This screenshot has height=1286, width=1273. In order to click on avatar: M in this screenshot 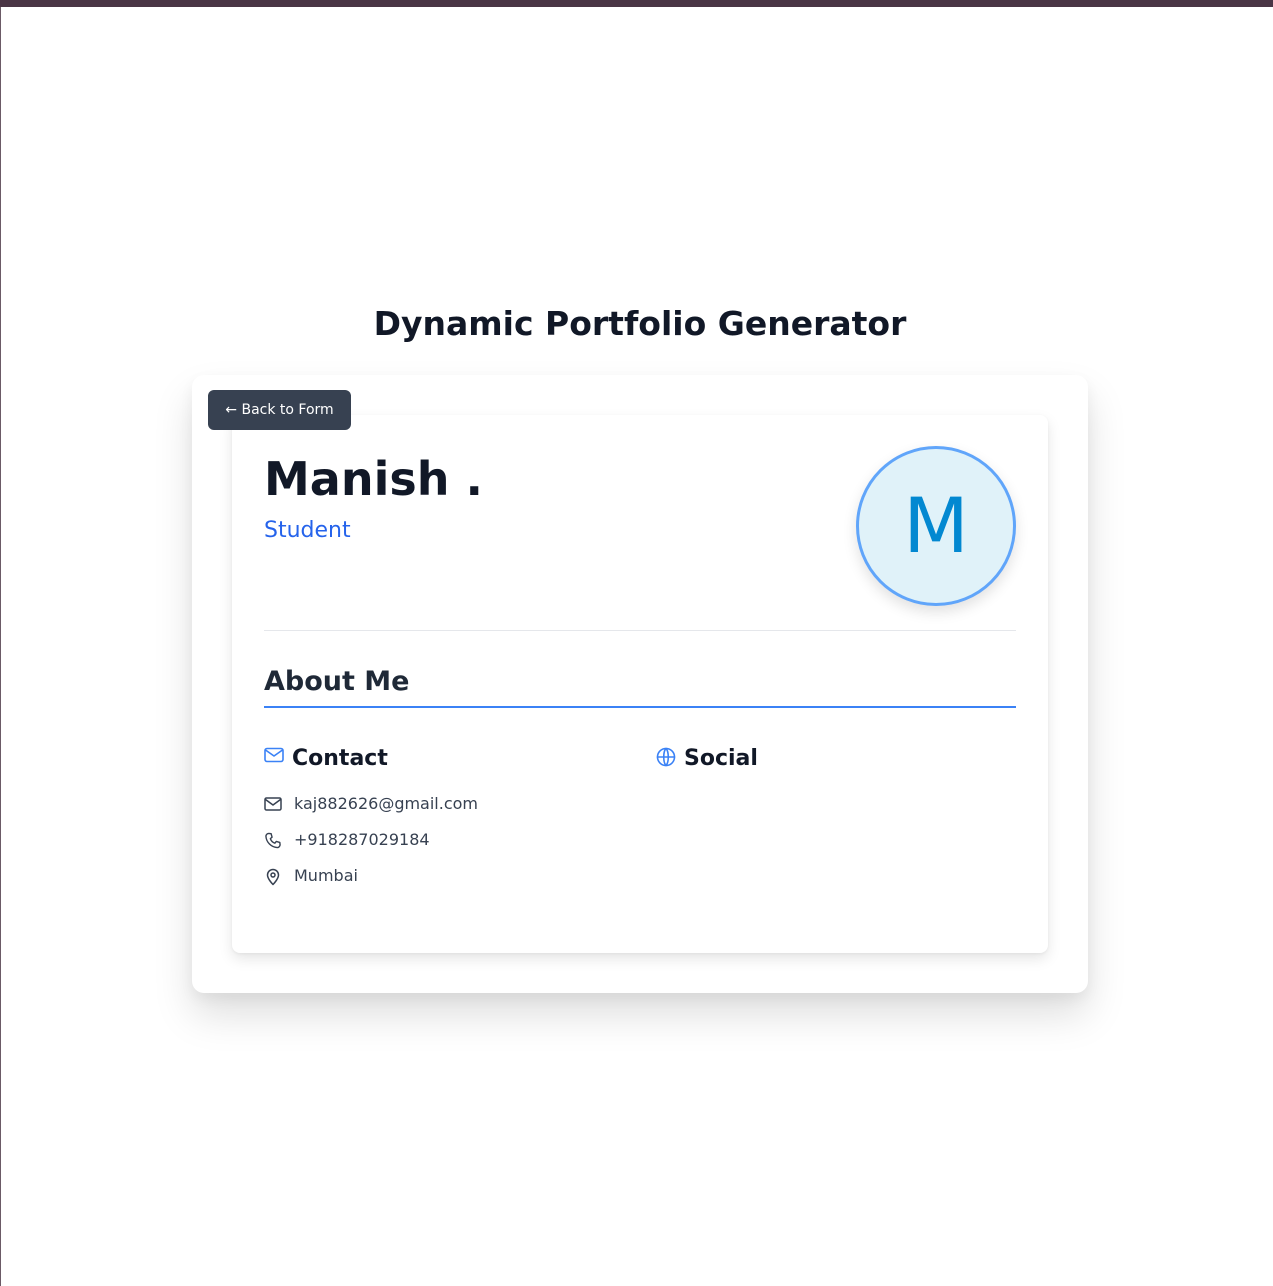, I will do `click(936, 526)`.